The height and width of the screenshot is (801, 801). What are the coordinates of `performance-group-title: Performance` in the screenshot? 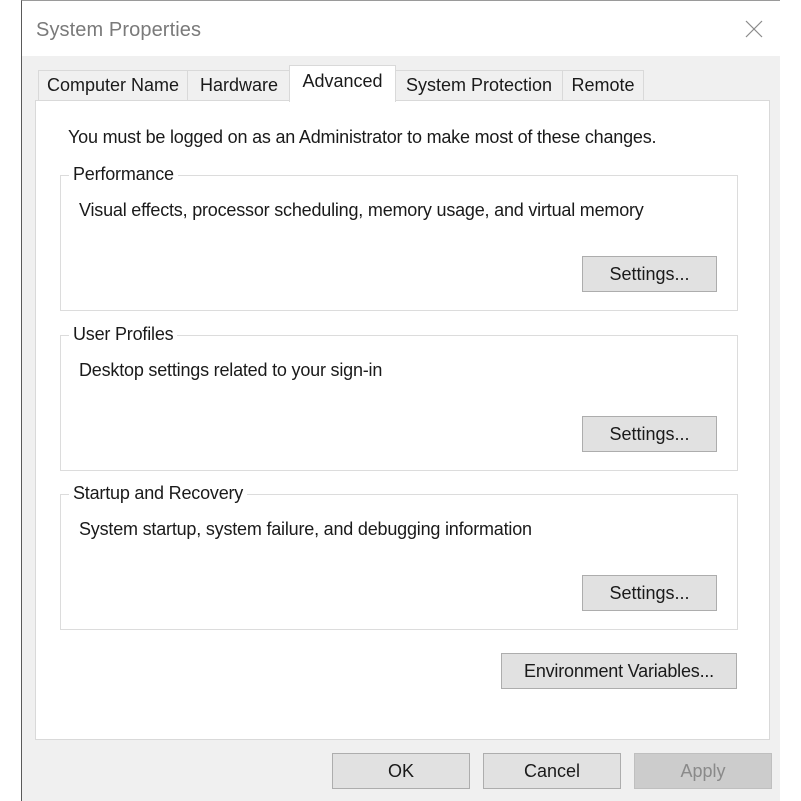 It's located at (123, 174).